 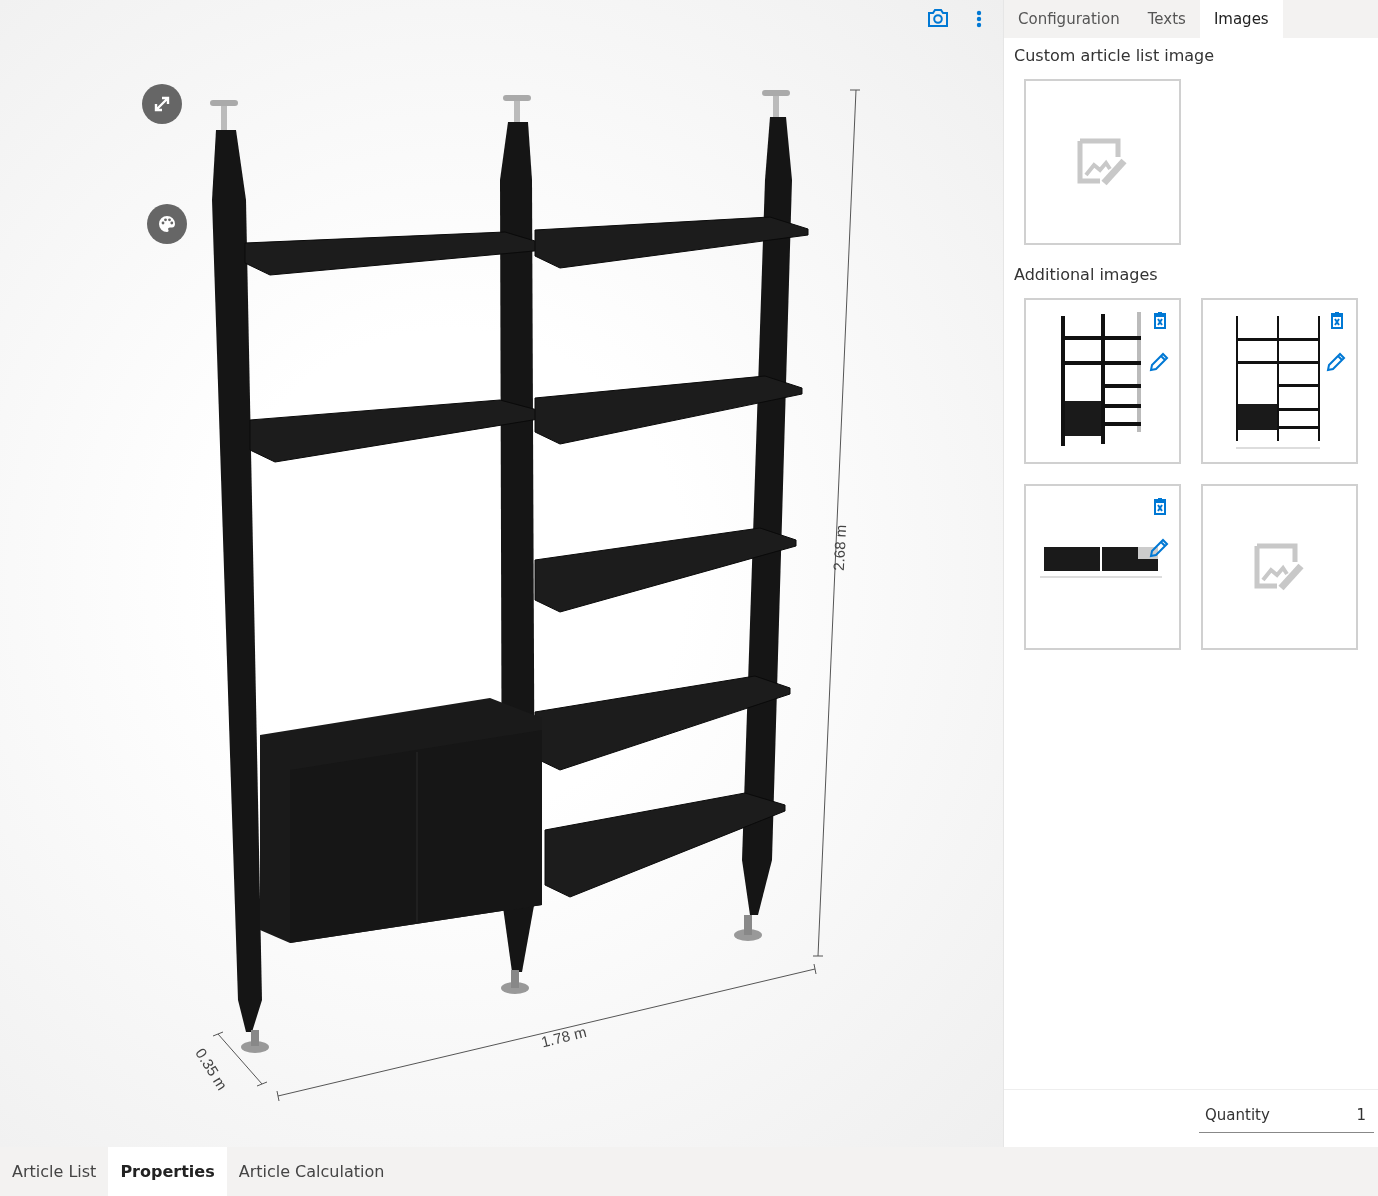 I want to click on quantity-field: Quantity 1, so click(x=1286, y=1118).